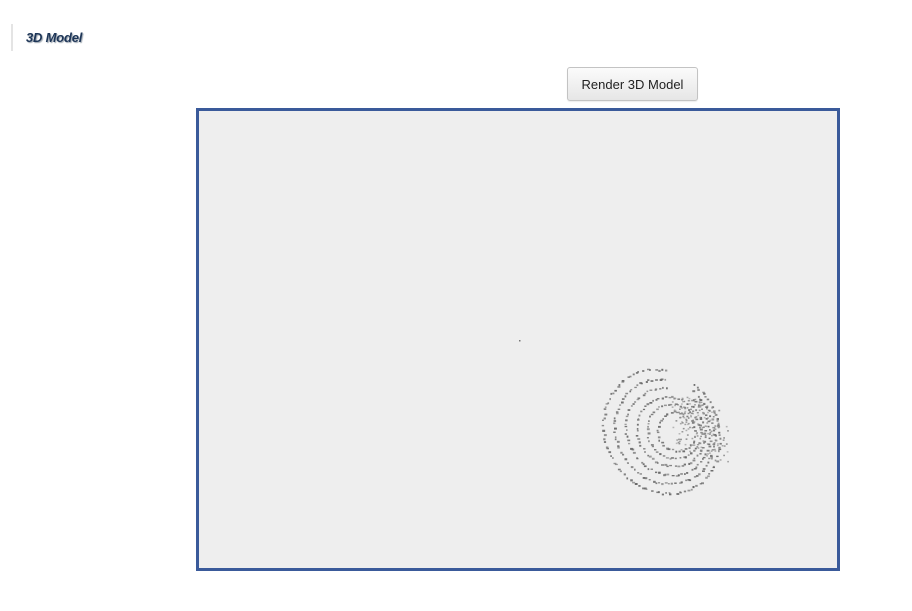 Image resolution: width=912 pixels, height=611 pixels. What do you see at coordinates (54, 37) in the screenshot?
I see `section-title: 3D Model` at bounding box center [54, 37].